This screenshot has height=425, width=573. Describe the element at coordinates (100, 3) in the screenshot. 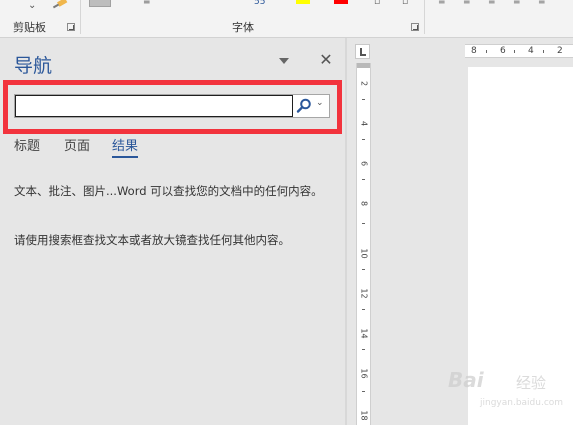

I see `style-preview` at that location.